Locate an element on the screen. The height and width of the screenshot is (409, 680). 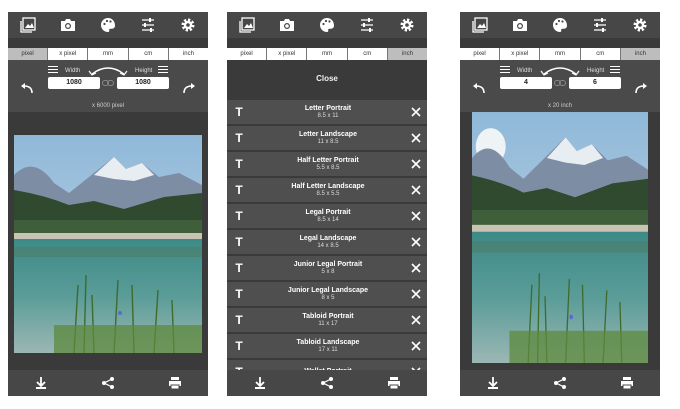
paper-preset-row: T Junior Legal Landscape 8 x 5 is located at coordinates (327, 294).